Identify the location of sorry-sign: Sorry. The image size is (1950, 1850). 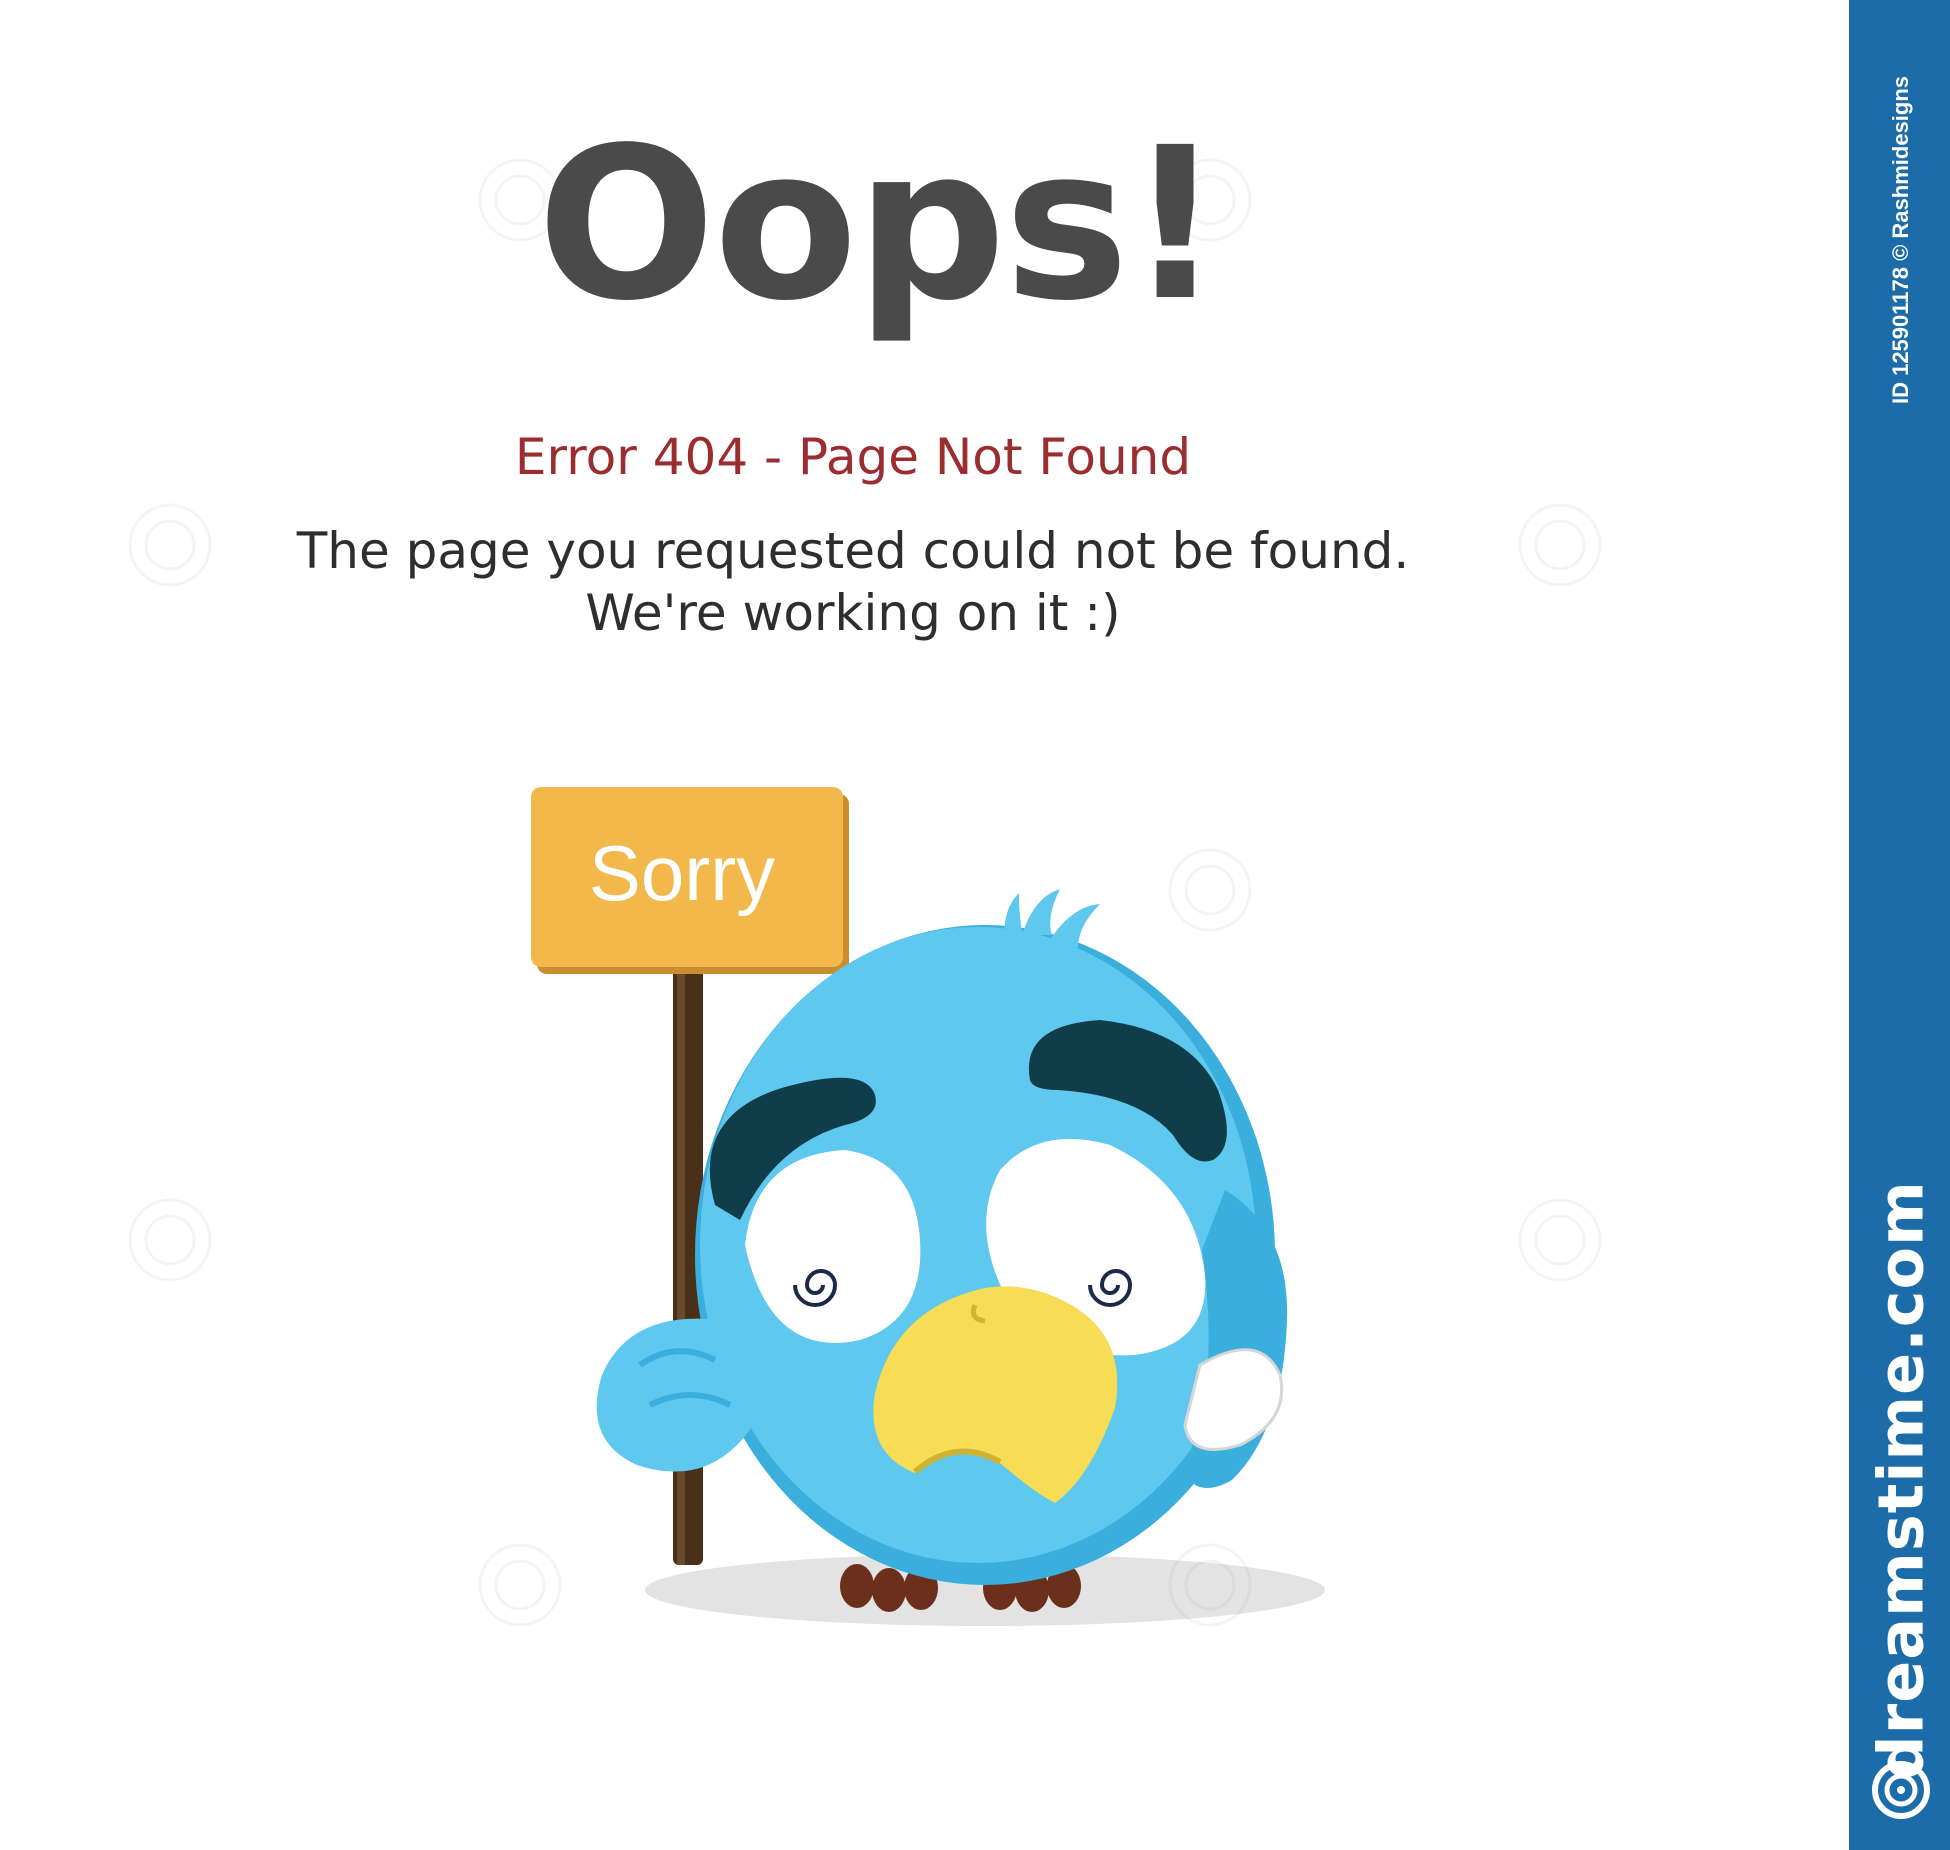
(690, 880).